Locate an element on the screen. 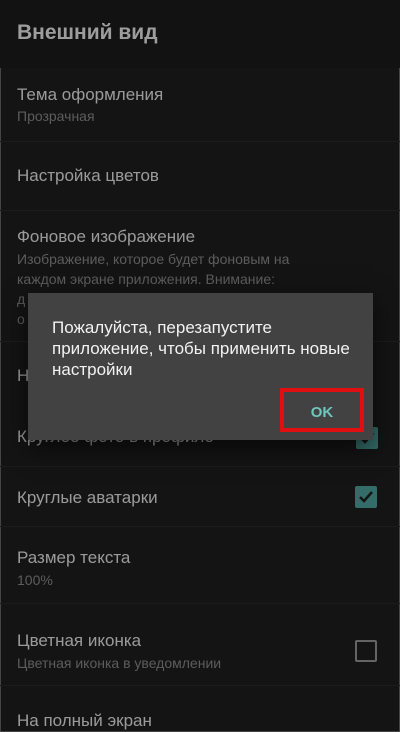 This screenshot has height=732, width=400. ok-button: OK is located at coordinates (322, 410).